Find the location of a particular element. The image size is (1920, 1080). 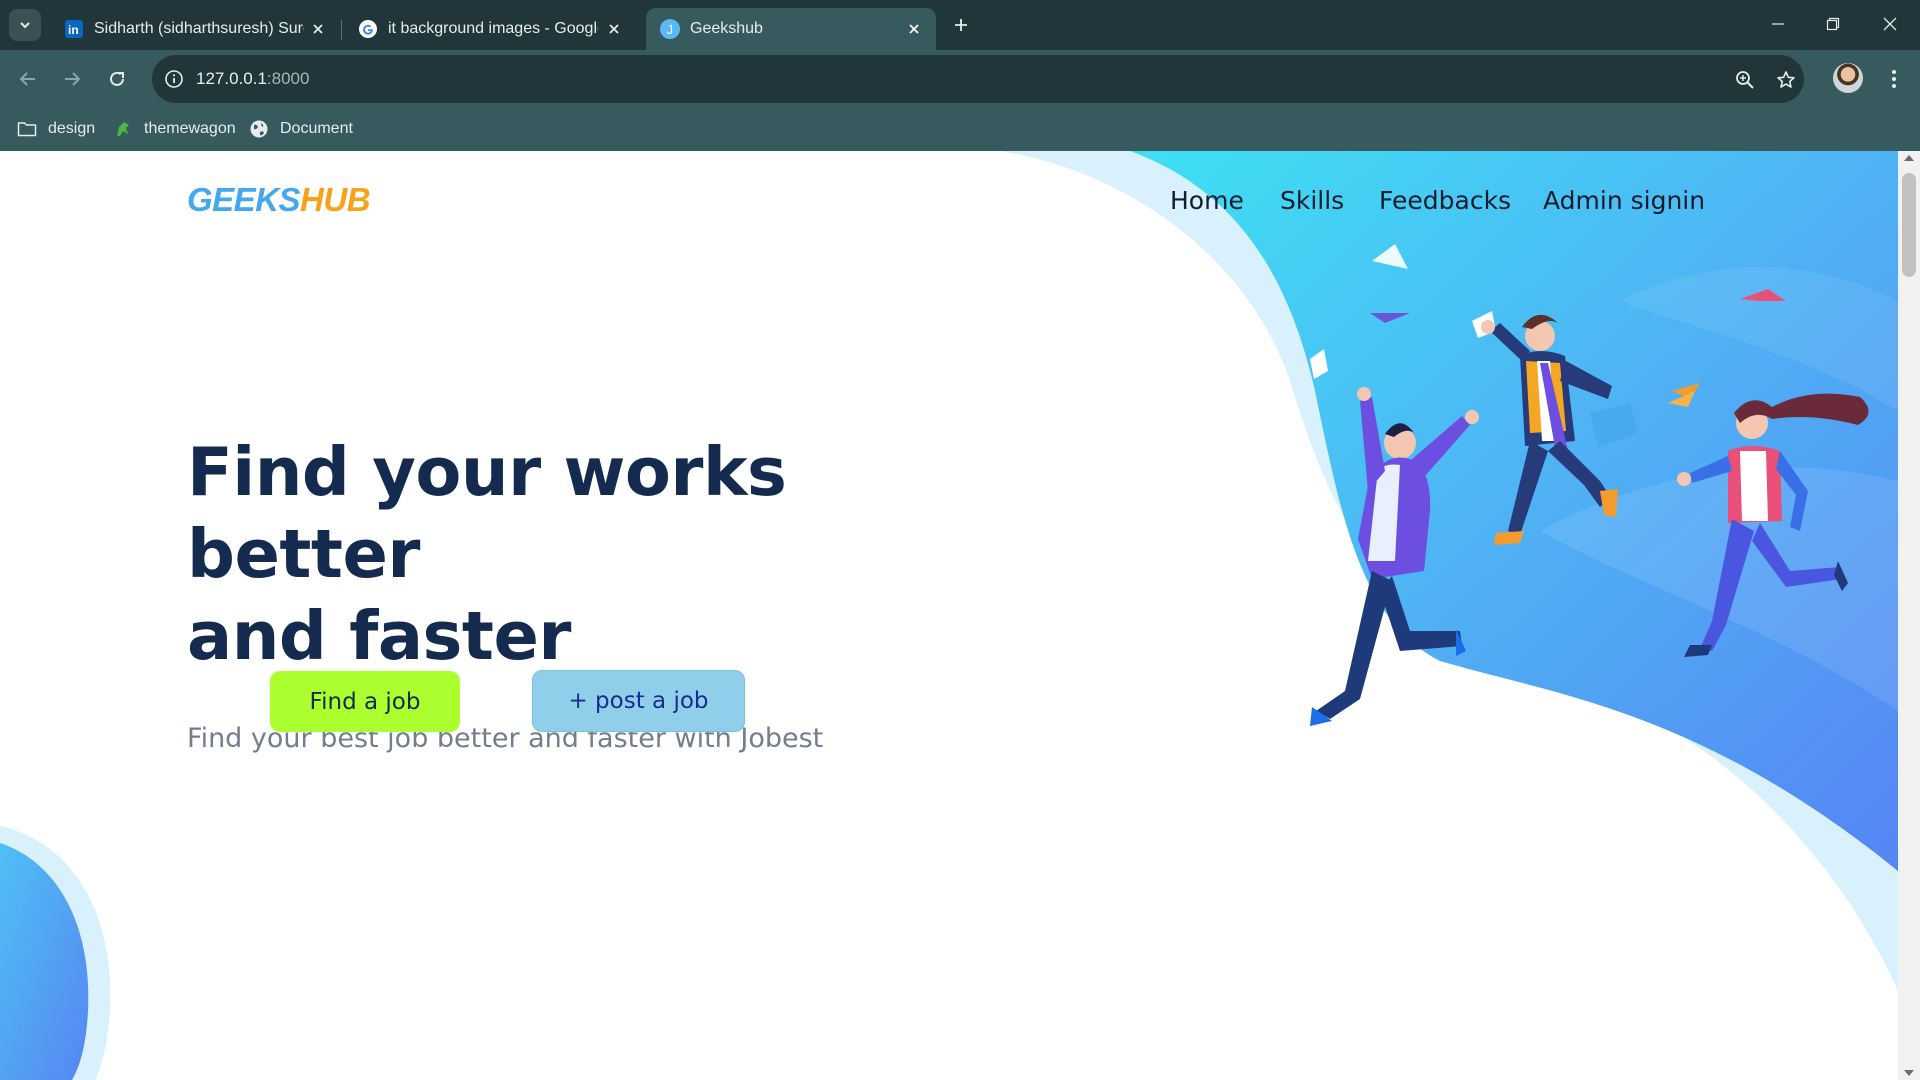

headline-line: and faster is located at coordinates (379, 636).